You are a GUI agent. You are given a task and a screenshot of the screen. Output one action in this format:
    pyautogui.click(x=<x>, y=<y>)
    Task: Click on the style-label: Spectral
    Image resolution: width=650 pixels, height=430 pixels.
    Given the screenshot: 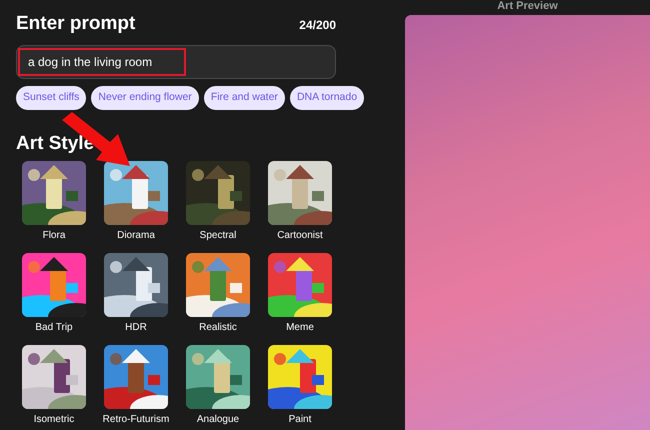 What is the action you would take?
    pyautogui.click(x=218, y=235)
    